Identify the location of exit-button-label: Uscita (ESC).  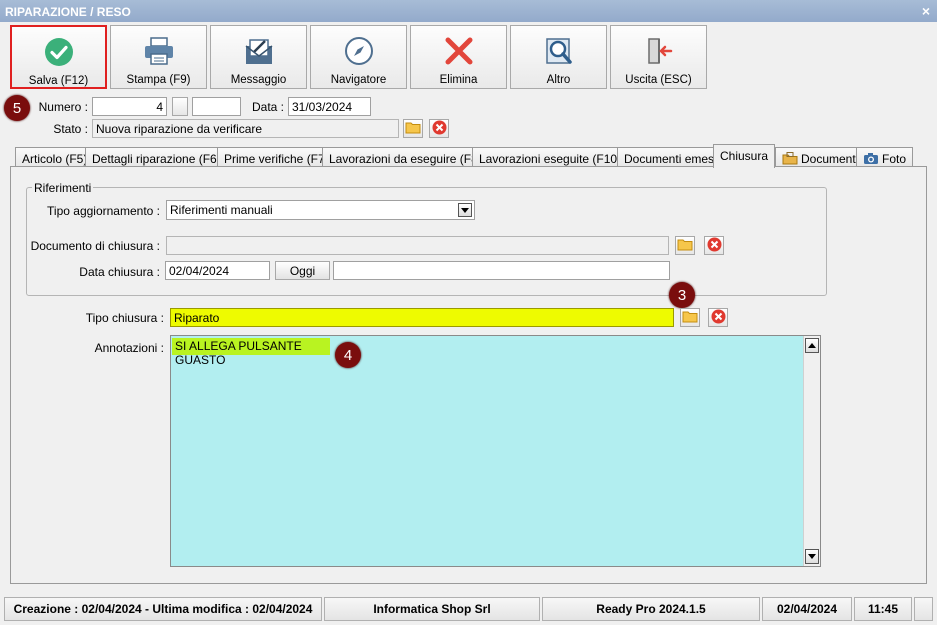
(658, 80).